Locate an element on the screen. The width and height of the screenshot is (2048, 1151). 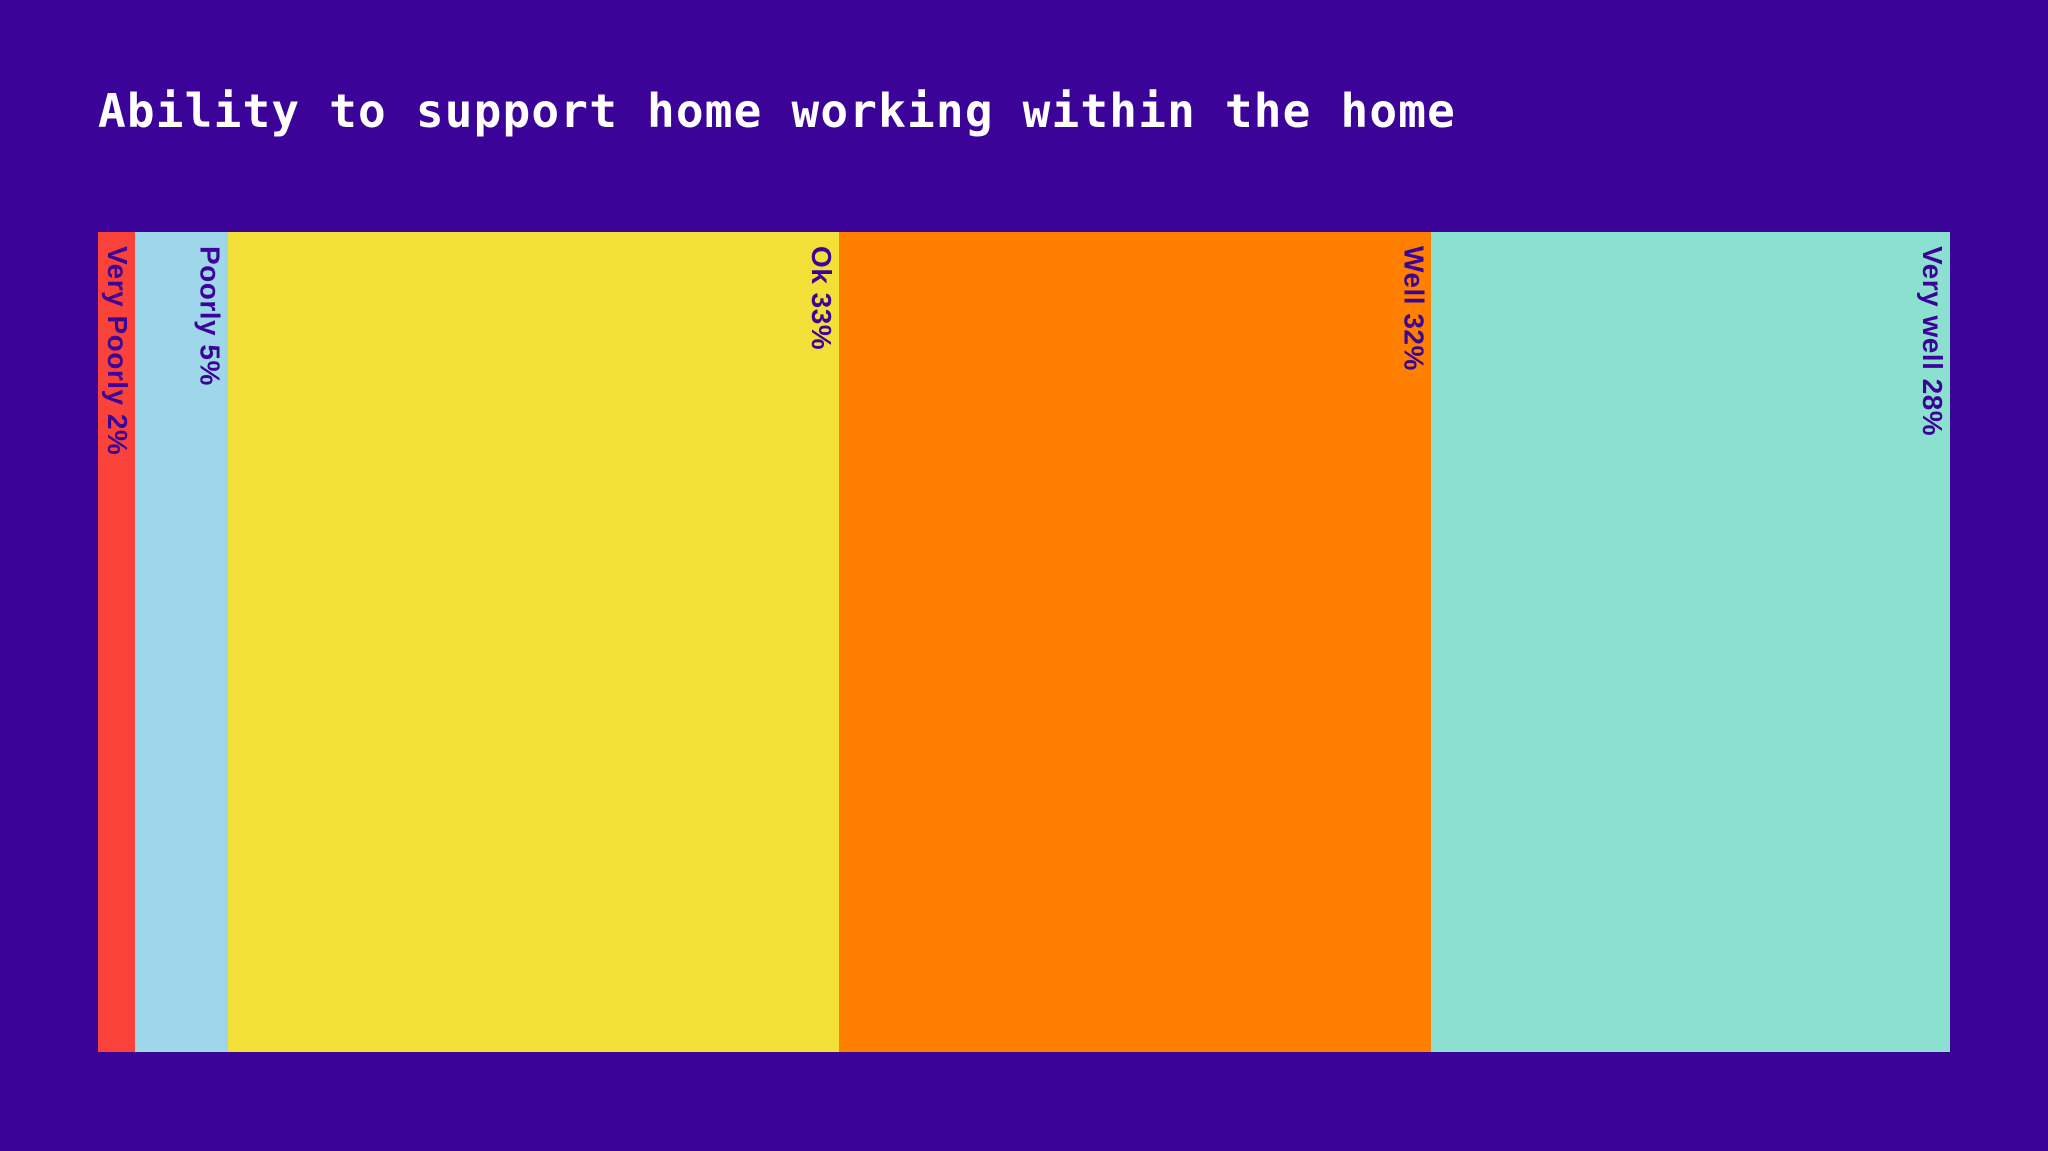
bar-segment-label-poorly: Poorly 5% is located at coordinates (210, 316).